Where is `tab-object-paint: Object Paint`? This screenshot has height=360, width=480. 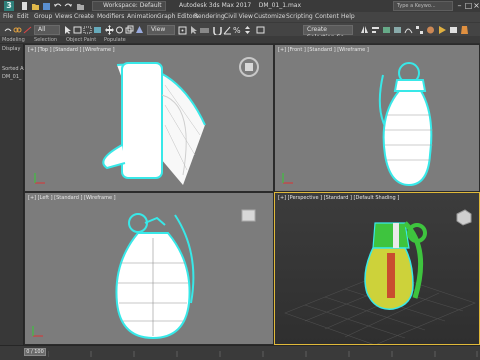
tab-object-paint: Object Paint is located at coordinates (81, 40).